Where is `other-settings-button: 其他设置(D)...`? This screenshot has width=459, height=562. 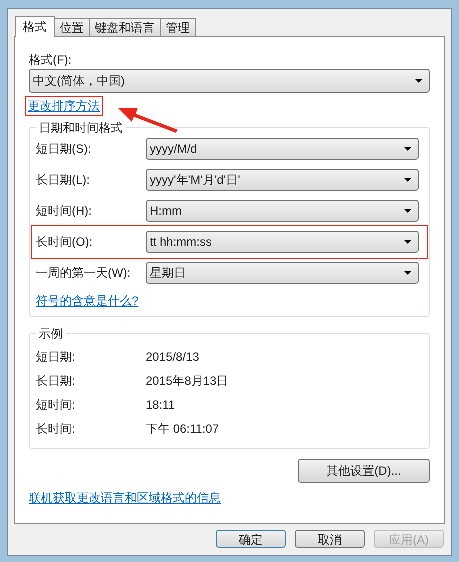 other-settings-button: 其他设置(D)... is located at coordinates (364, 471).